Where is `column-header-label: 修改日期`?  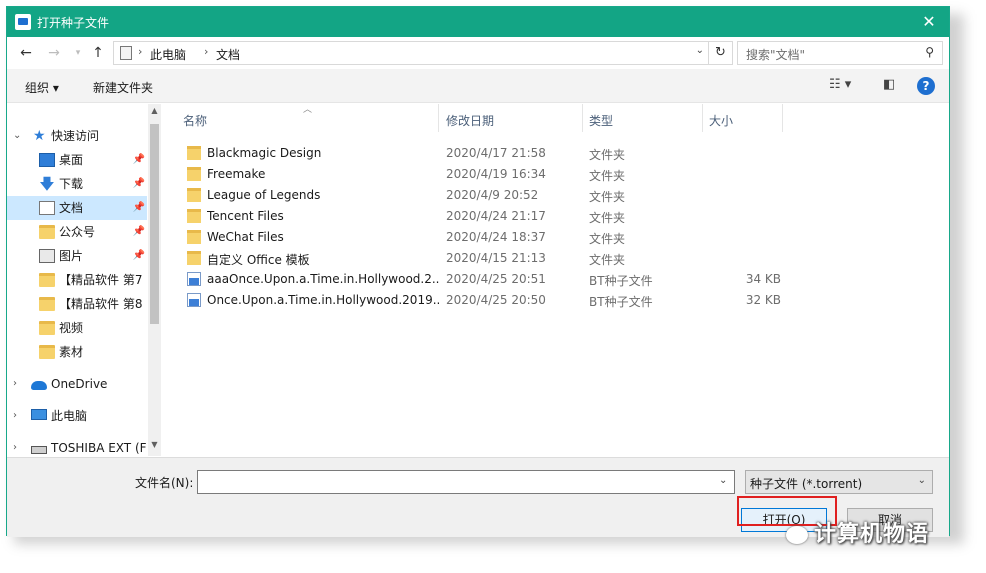 column-header-label: 修改日期 is located at coordinates (470, 121).